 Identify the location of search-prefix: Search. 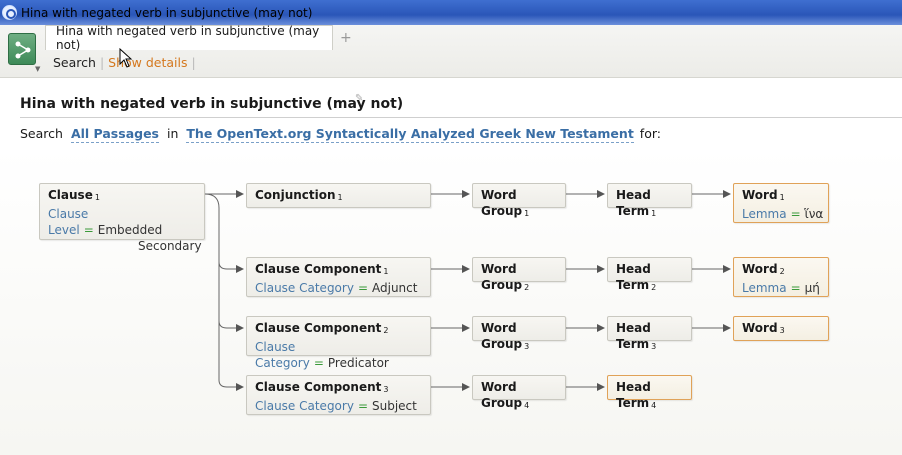
(41, 133).